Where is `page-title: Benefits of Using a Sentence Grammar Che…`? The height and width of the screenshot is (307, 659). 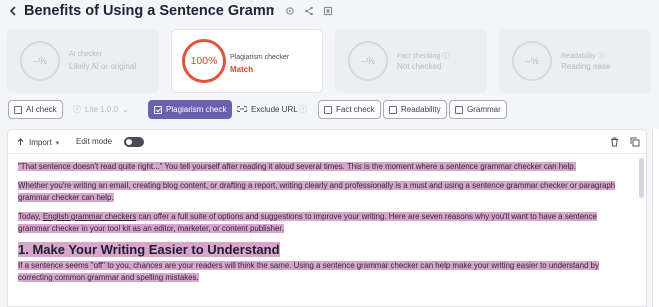
page-title: Benefits of Using a Sentence Grammar Che… is located at coordinates (149, 11).